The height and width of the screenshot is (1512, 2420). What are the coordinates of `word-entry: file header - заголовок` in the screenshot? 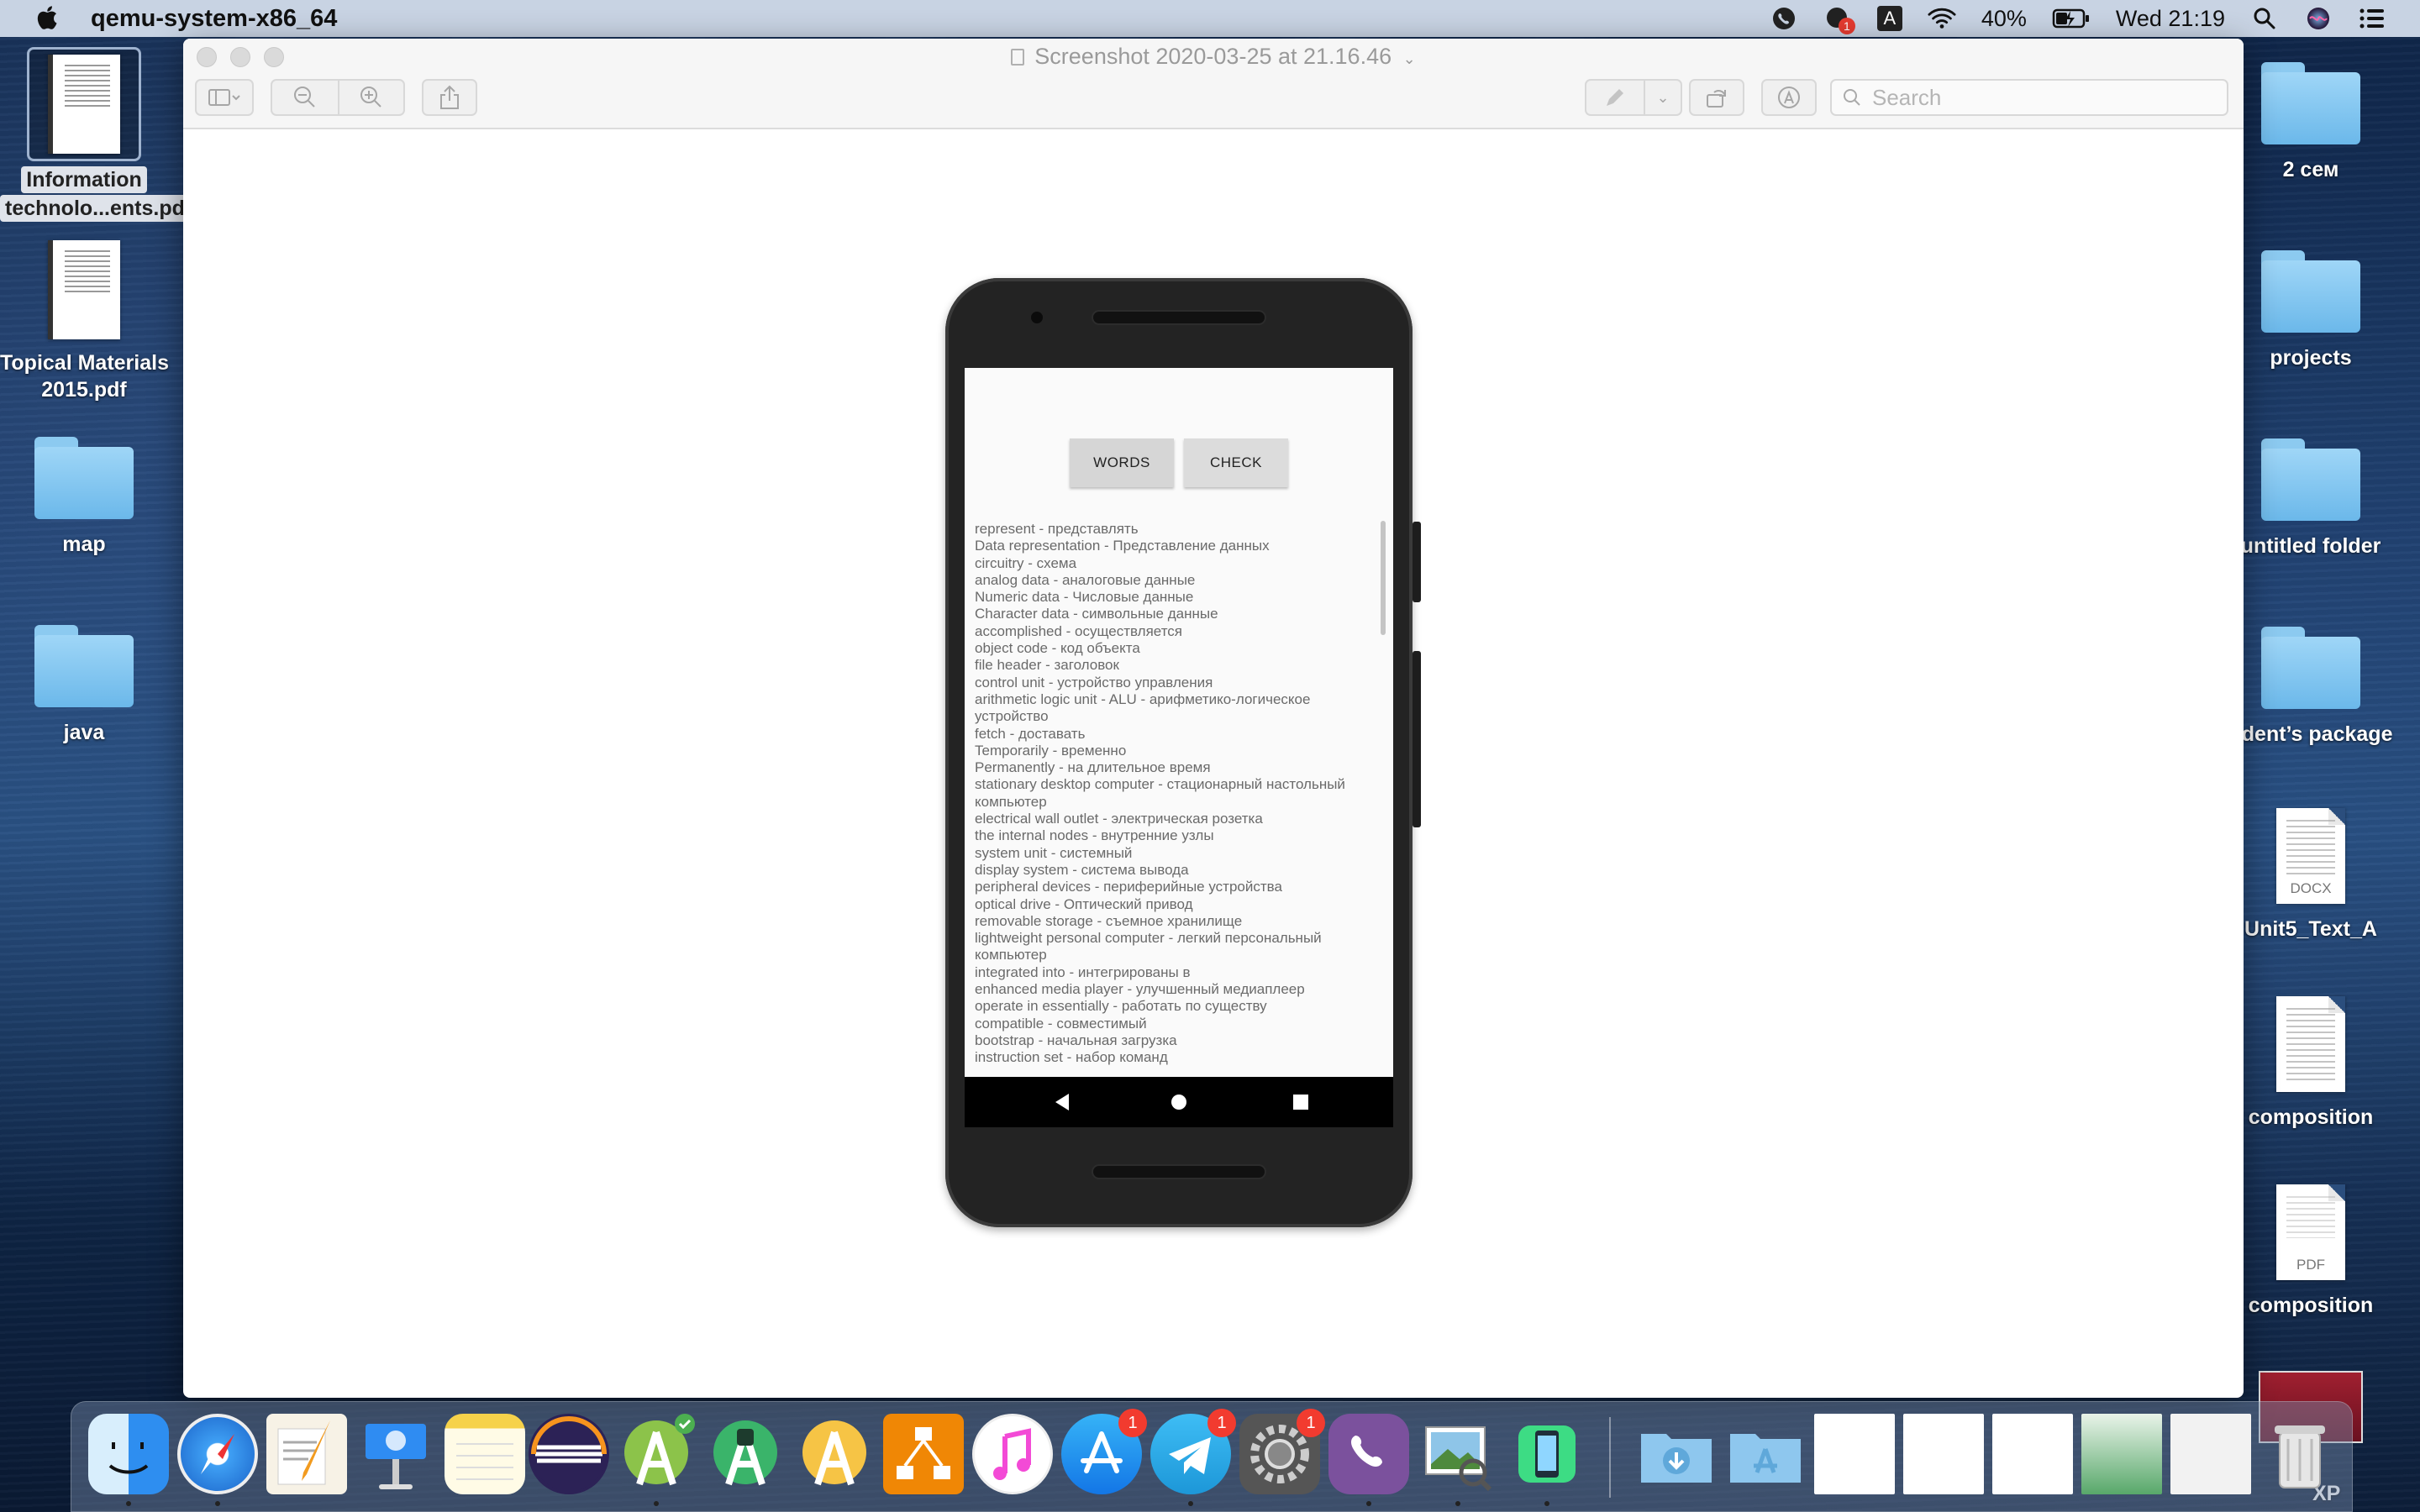 It's located at (1047, 665).